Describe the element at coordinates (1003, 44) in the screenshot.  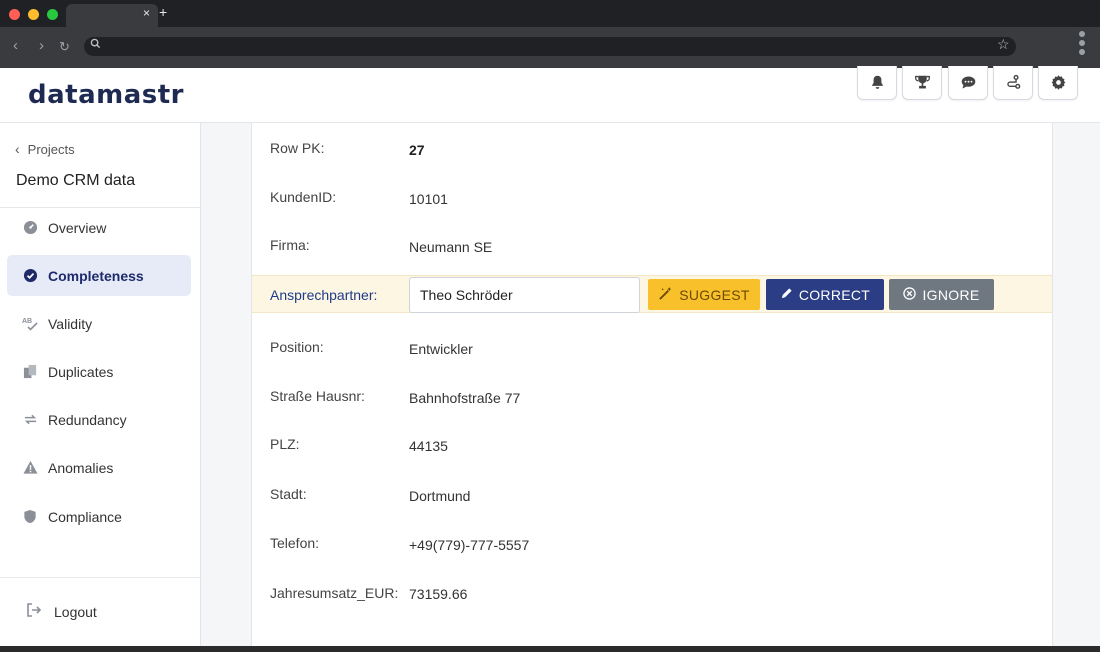
I see `bookmark-star-icon: ☆` at that location.